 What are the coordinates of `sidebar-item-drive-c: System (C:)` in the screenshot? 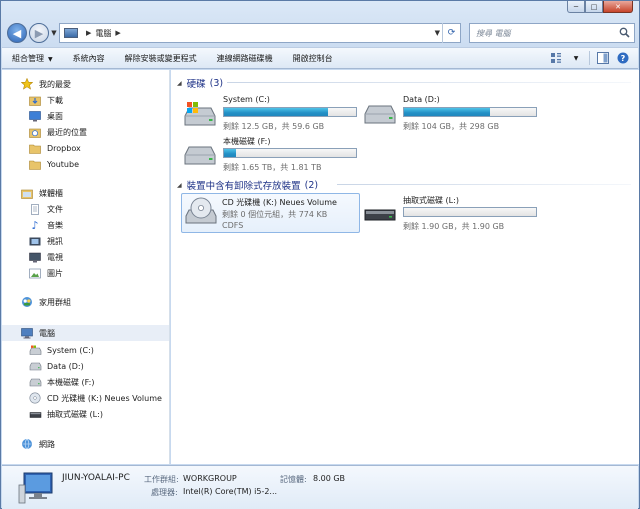 It's located at (61, 350).